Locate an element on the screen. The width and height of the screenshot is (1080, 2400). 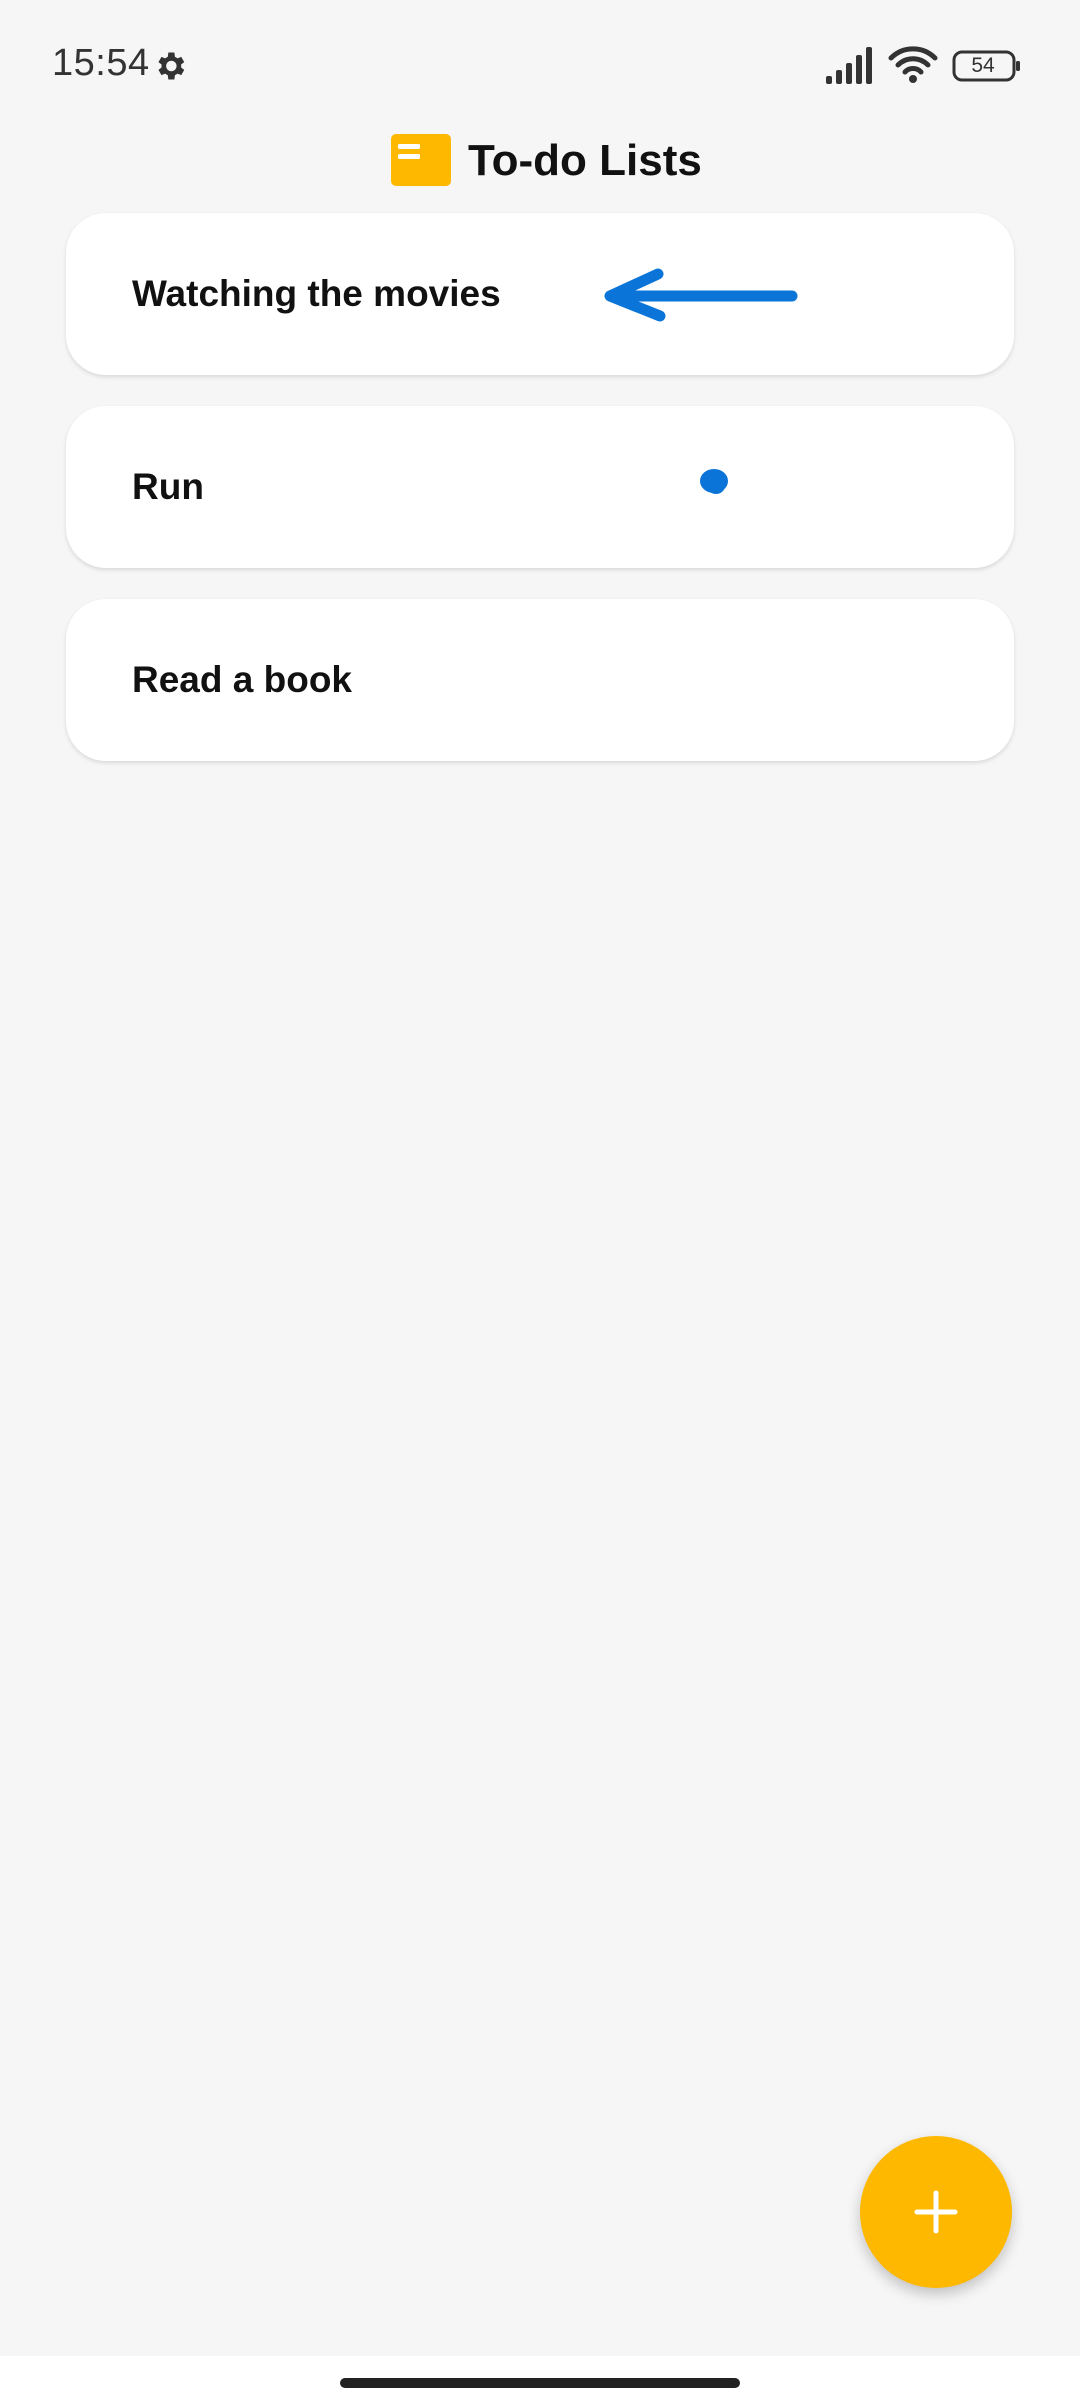
navigation-bar is located at coordinates (540, 2378).